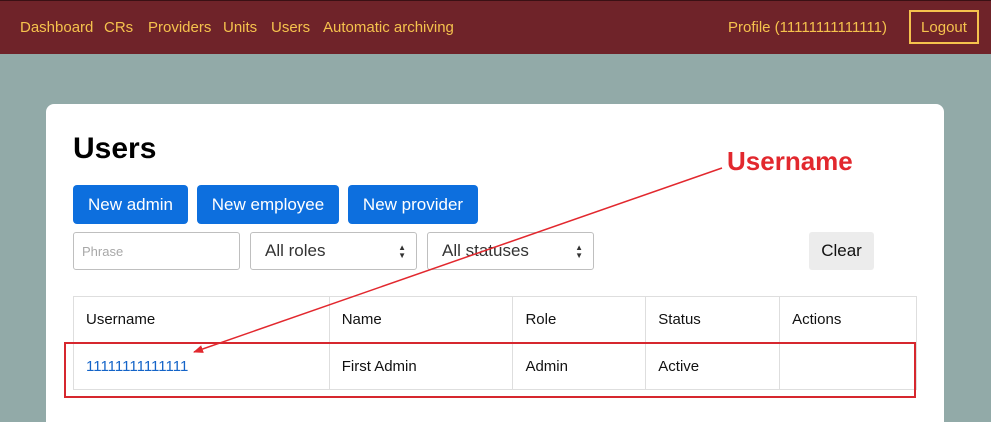 This screenshot has width=991, height=422. What do you see at coordinates (485, 250) in the screenshot?
I see `status-filter-value: All statuses` at bounding box center [485, 250].